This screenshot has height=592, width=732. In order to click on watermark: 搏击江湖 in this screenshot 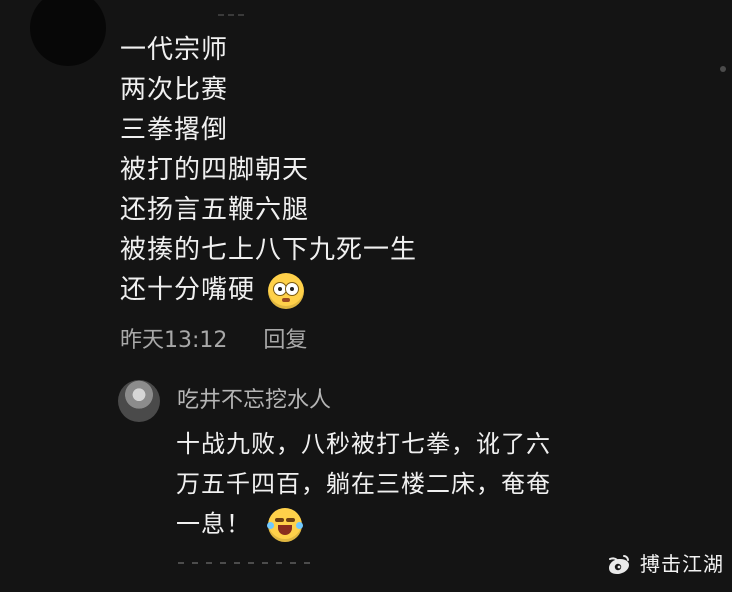, I will do `click(664, 564)`.